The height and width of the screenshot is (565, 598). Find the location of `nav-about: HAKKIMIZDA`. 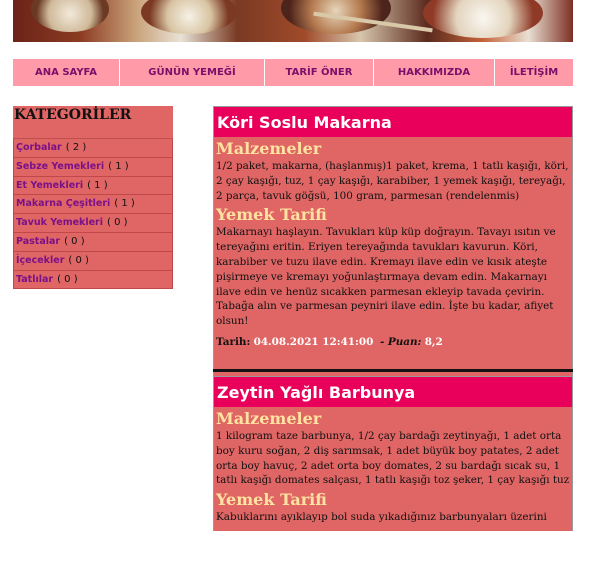

nav-about: HAKKIMIZDA is located at coordinates (434, 72).